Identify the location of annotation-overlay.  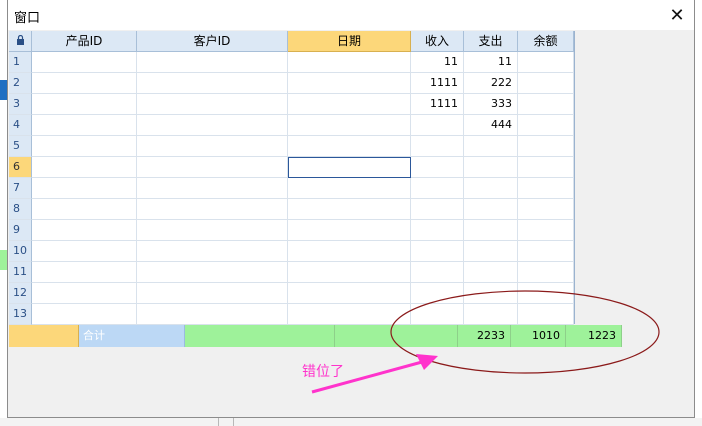
(485, 342).